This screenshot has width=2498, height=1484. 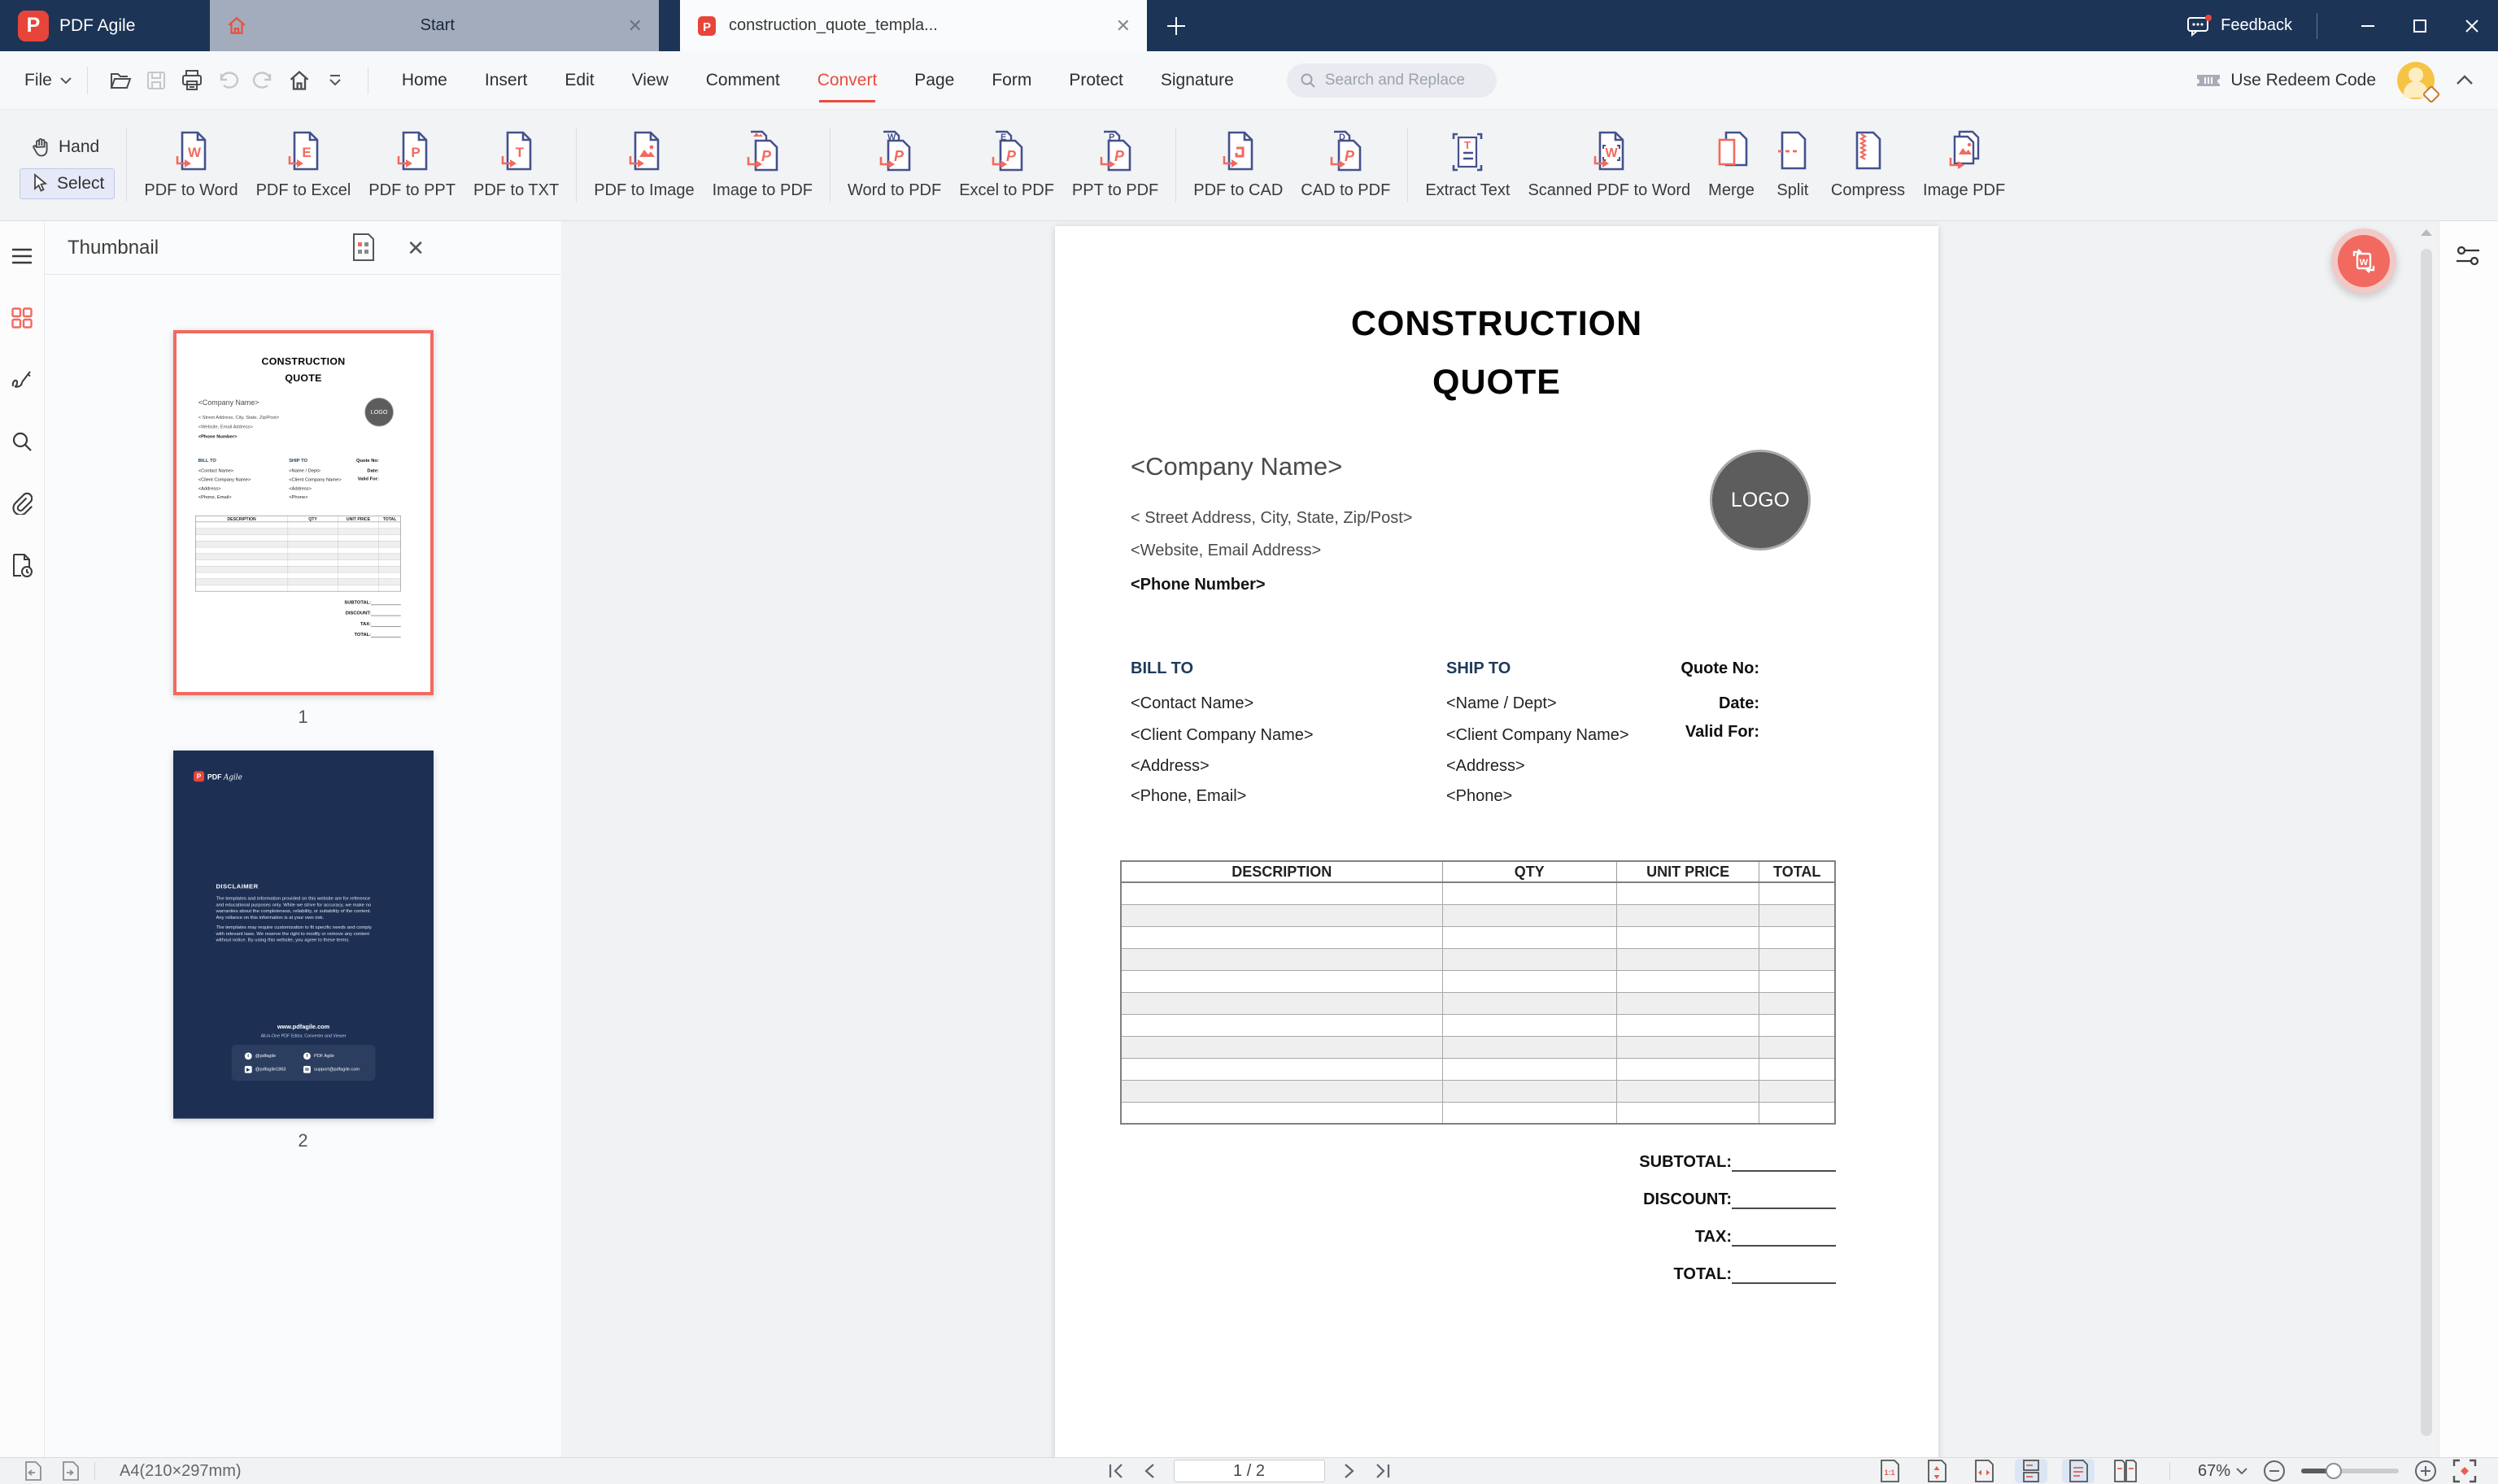 I want to click on zoom-level-dropdown: 67%, so click(x=2222, y=1471).